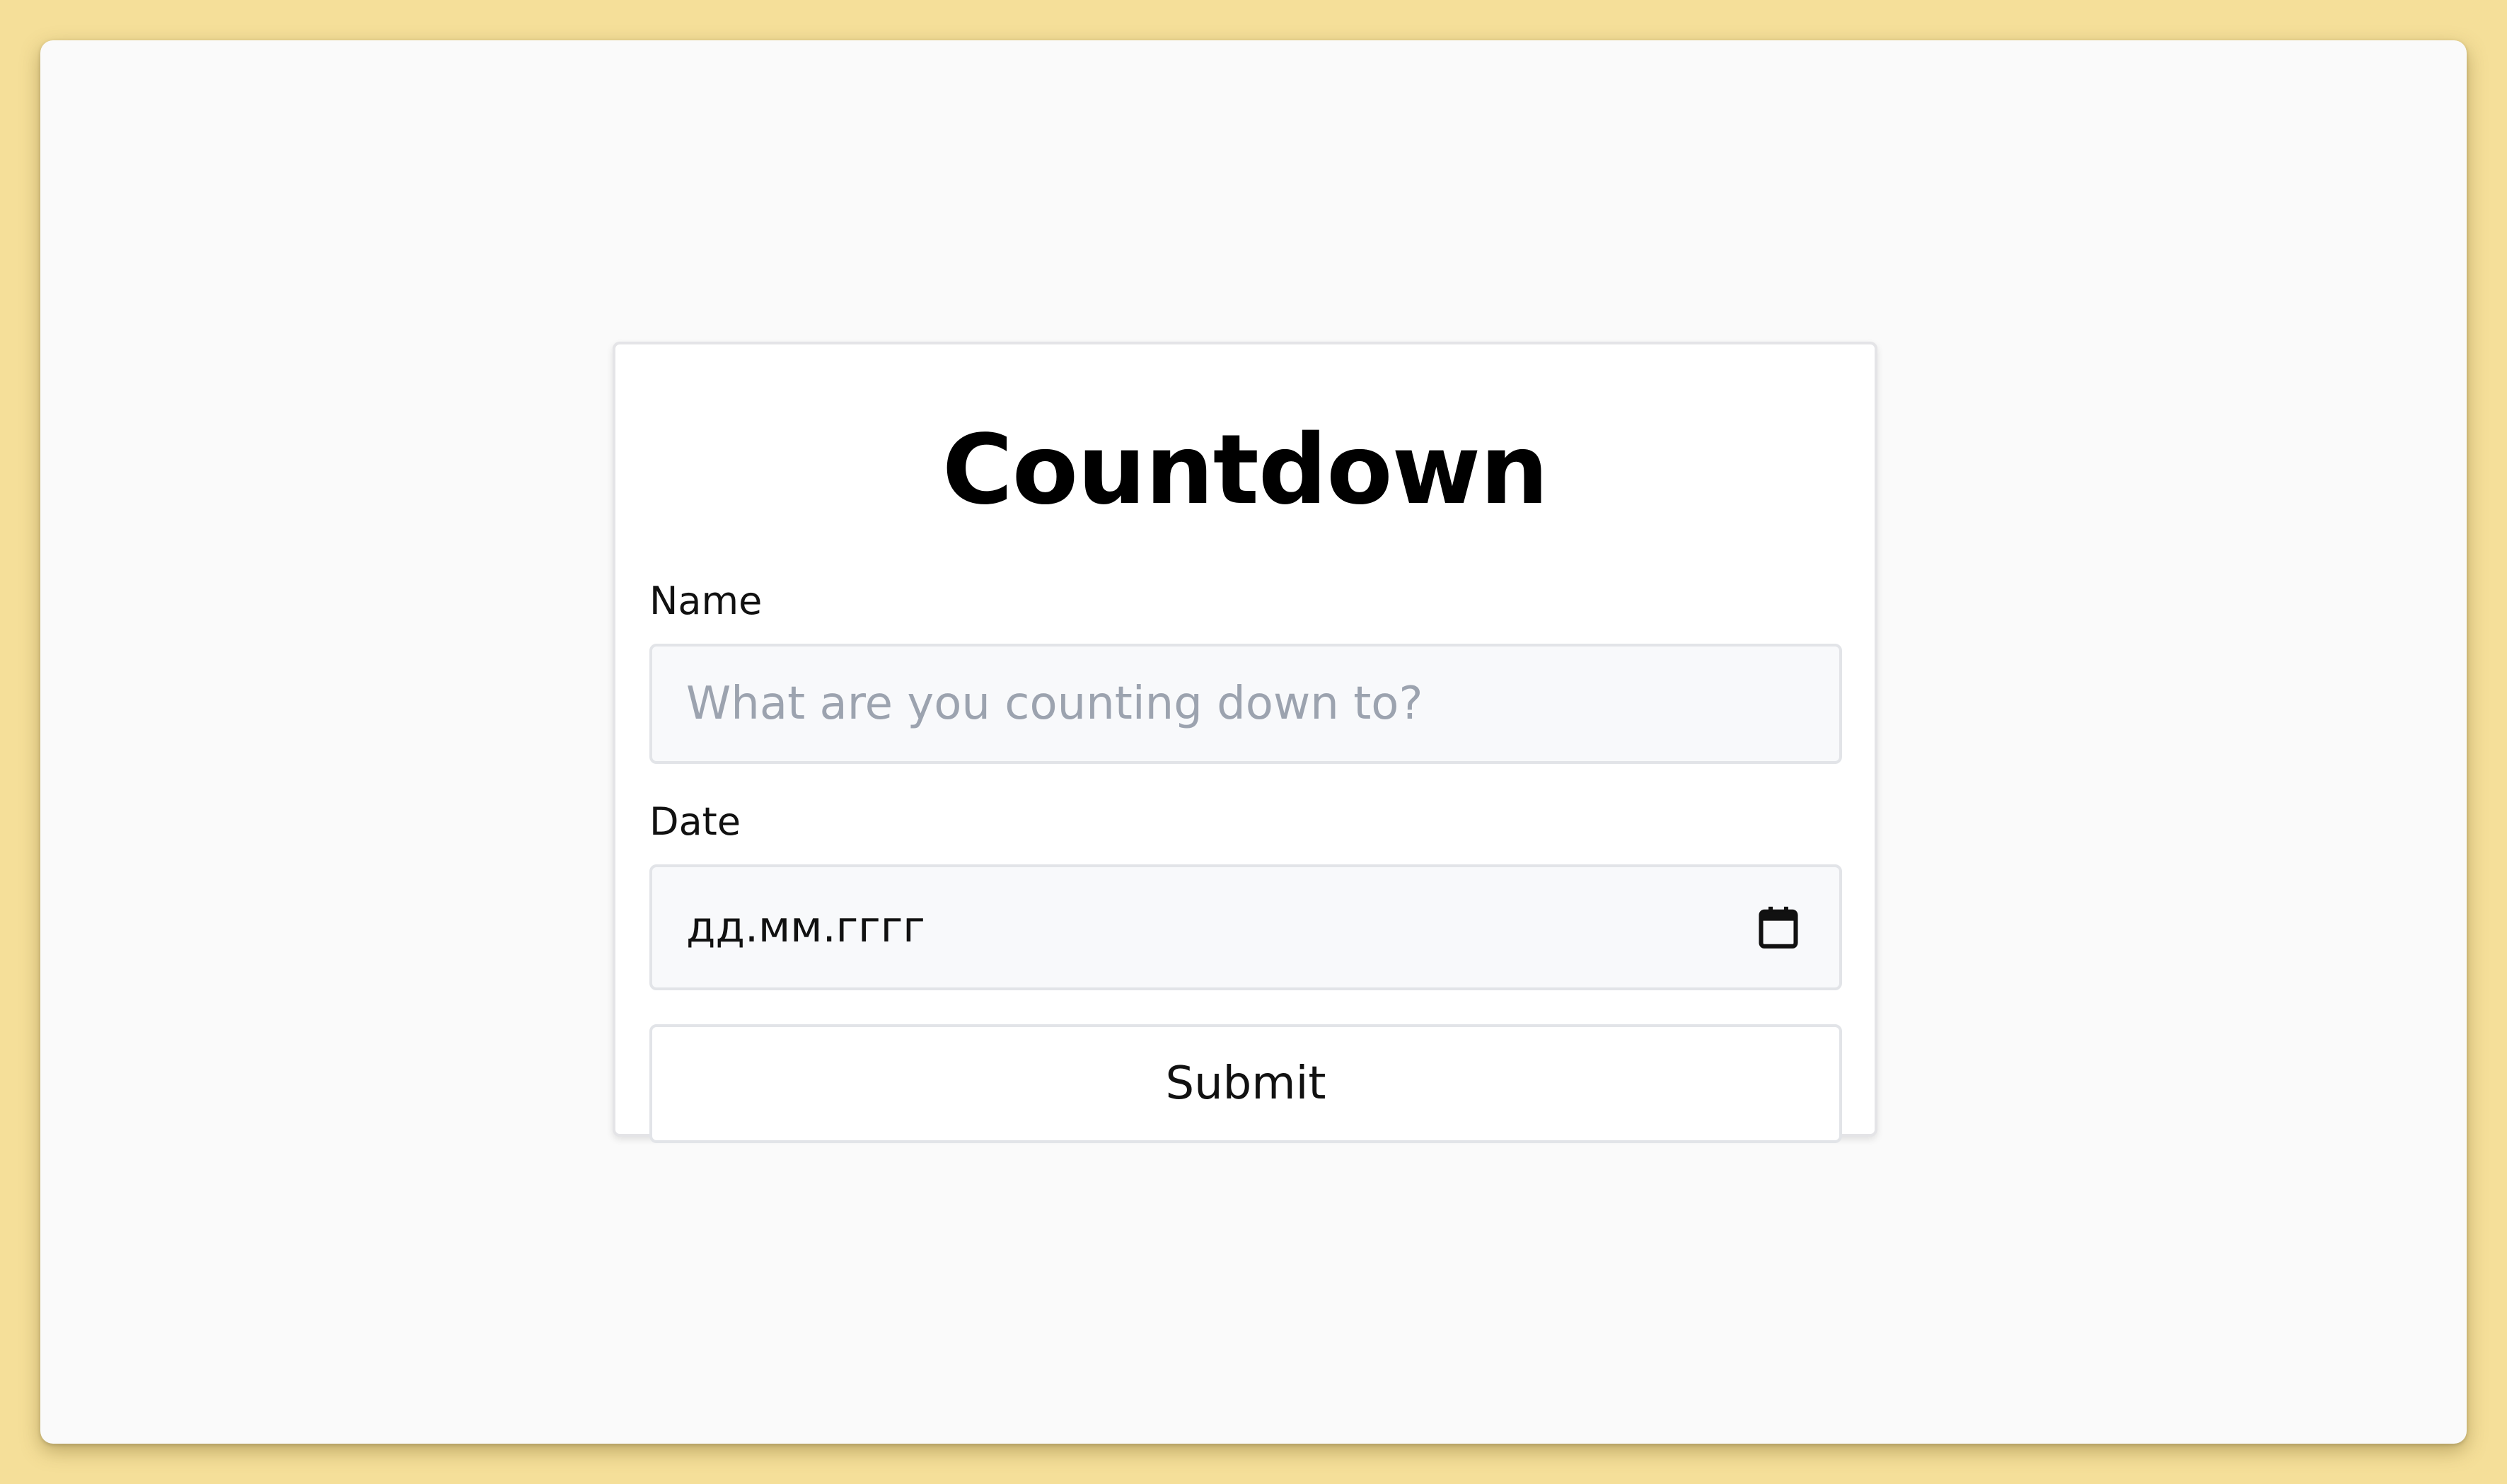  Describe the element at coordinates (1778, 927) in the screenshot. I see `calendar-icon` at that location.